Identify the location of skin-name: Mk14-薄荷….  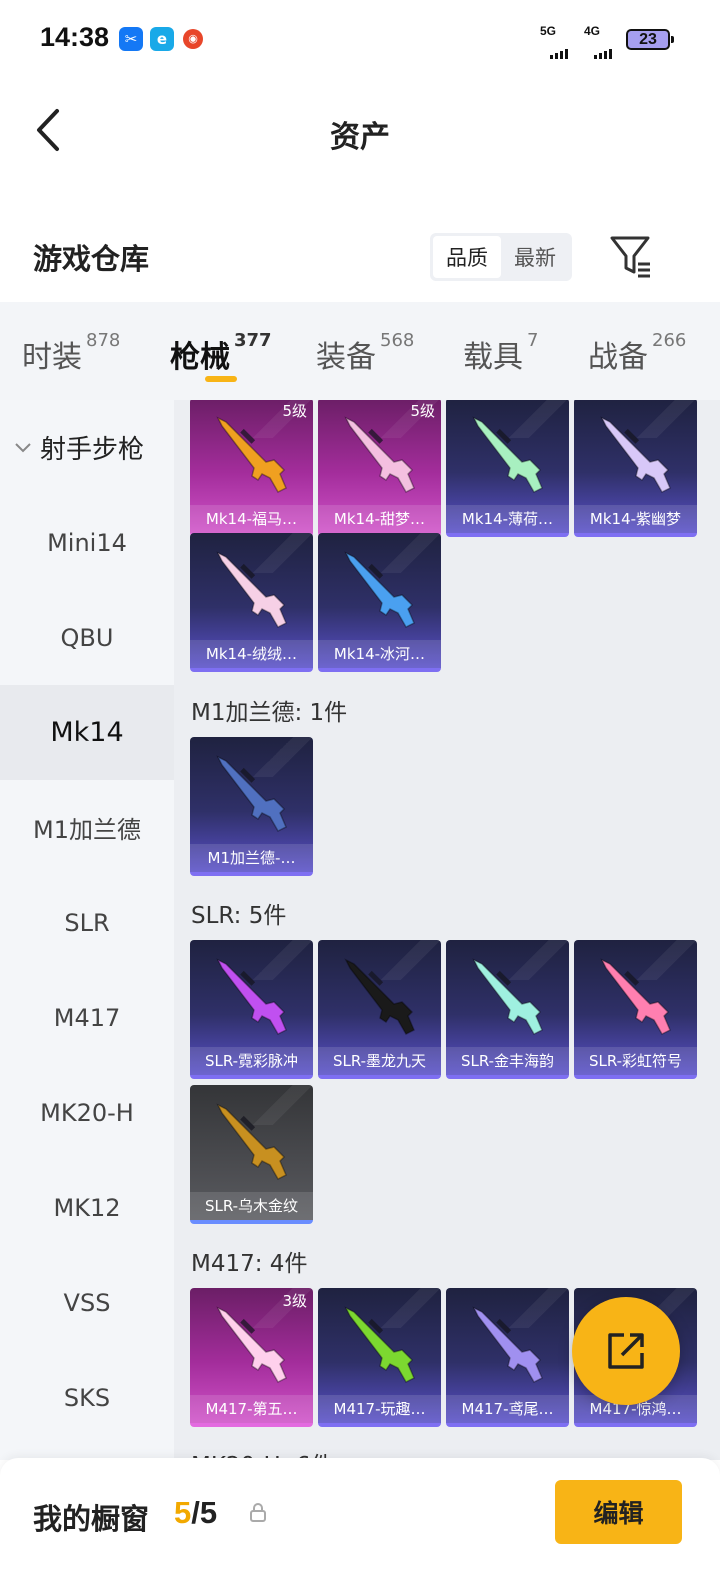
(507, 519).